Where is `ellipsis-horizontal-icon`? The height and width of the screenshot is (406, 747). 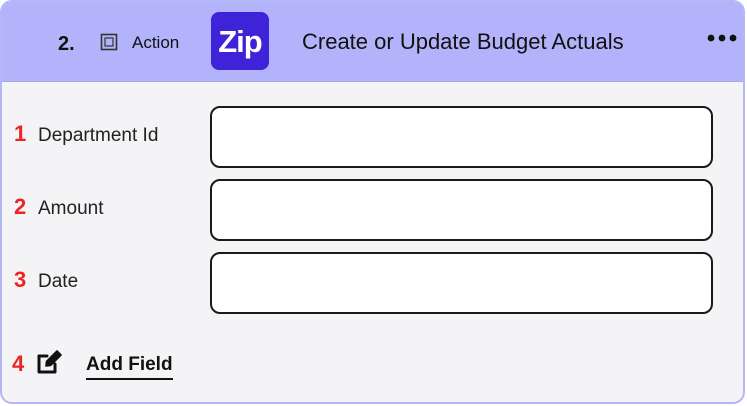
ellipsis-horizontal-icon is located at coordinates (722, 38).